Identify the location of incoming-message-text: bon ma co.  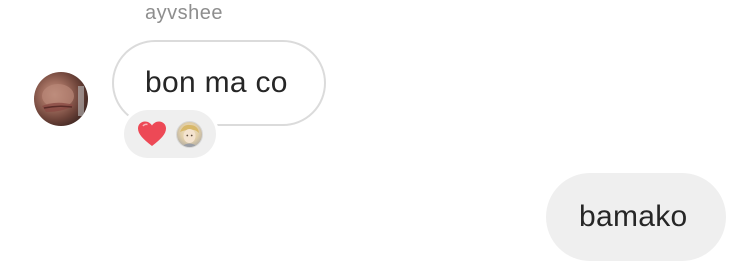
(216, 82).